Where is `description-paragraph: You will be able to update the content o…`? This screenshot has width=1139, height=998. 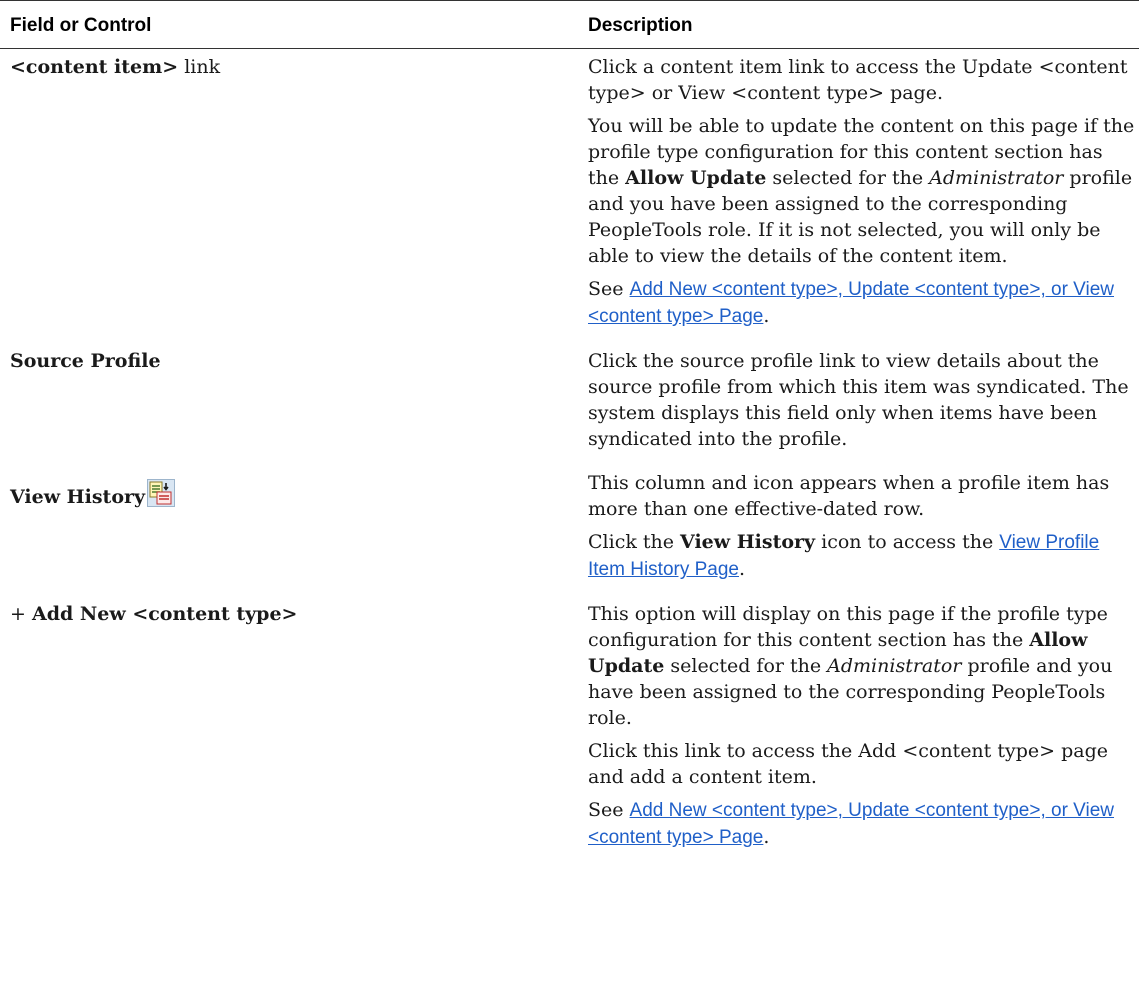
description-paragraph: You will be able to update the content o… is located at coordinates (863, 191).